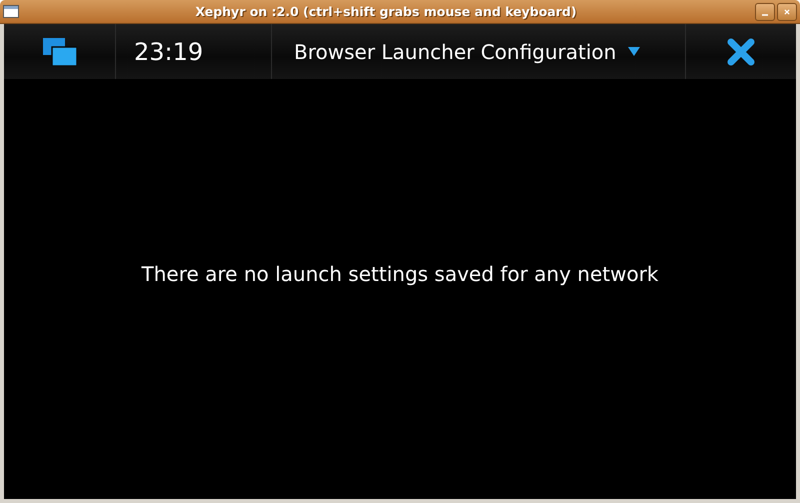  Describe the element at coordinates (634, 51) in the screenshot. I see `dropdown-icon` at that location.